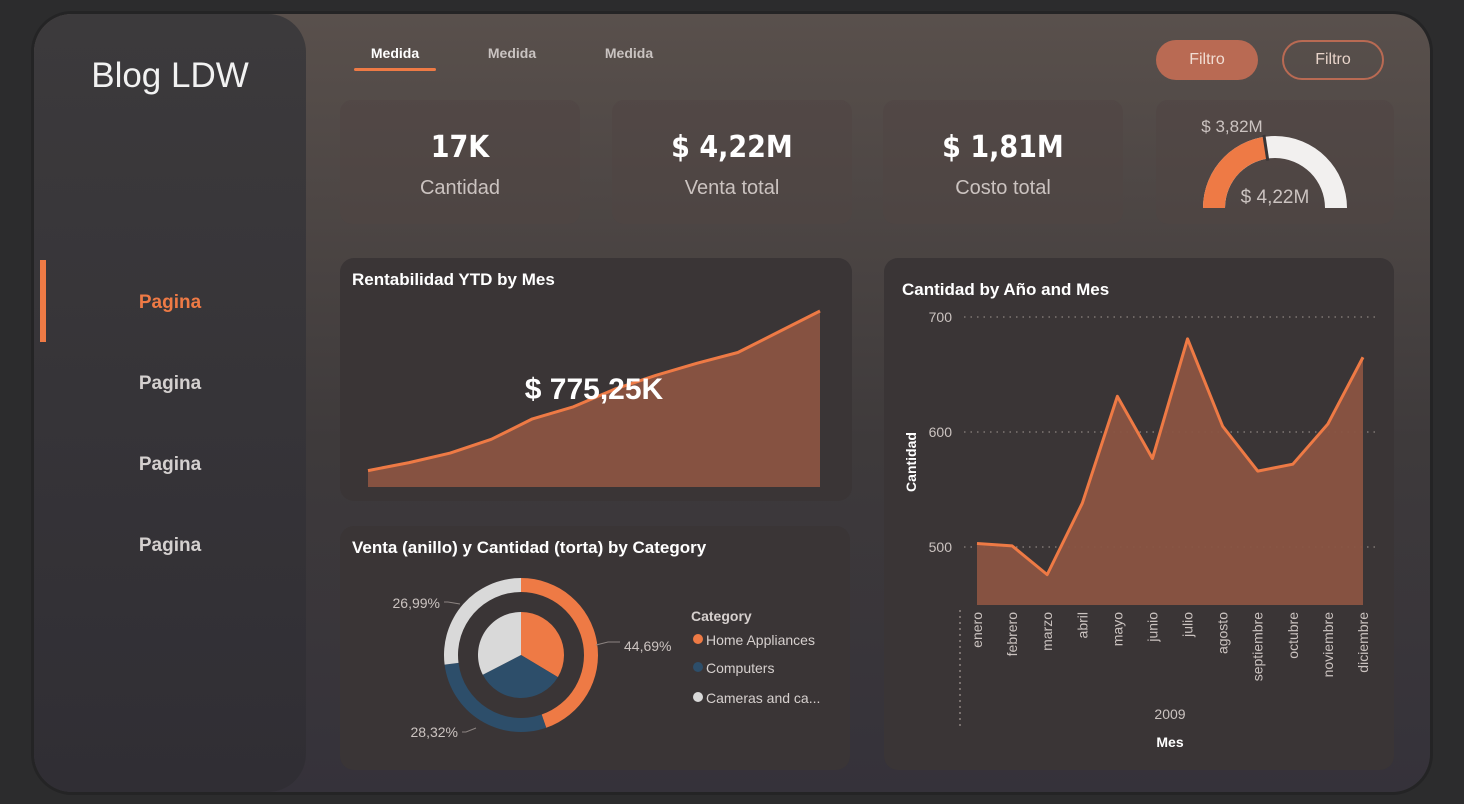  What do you see at coordinates (43, 301) in the screenshot?
I see `active-page-indicator` at bounding box center [43, 301].